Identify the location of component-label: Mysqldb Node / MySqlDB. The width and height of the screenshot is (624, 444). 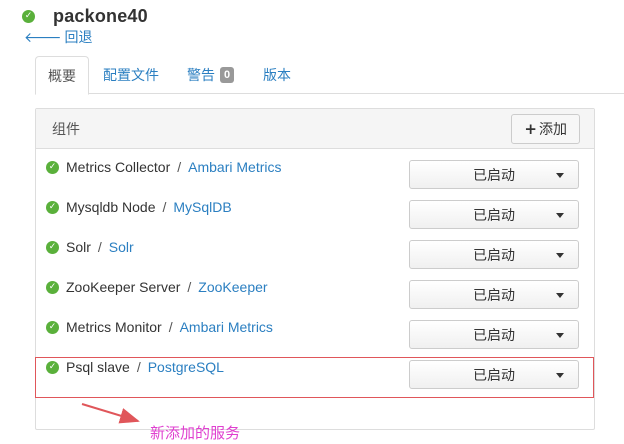
(149, 207).